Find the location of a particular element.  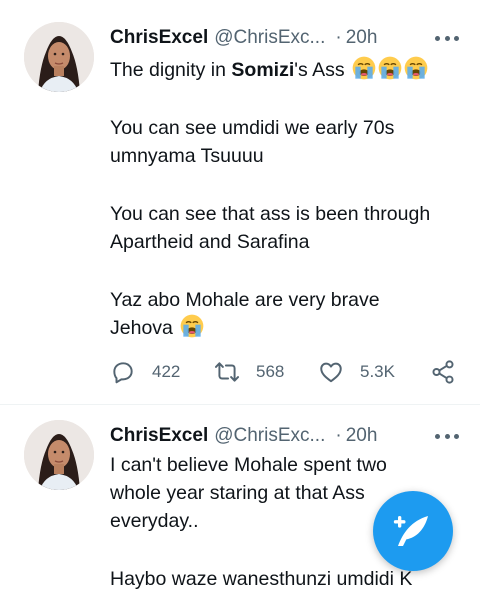

tweet-line: Jehova is located at coordinates (288, 328).